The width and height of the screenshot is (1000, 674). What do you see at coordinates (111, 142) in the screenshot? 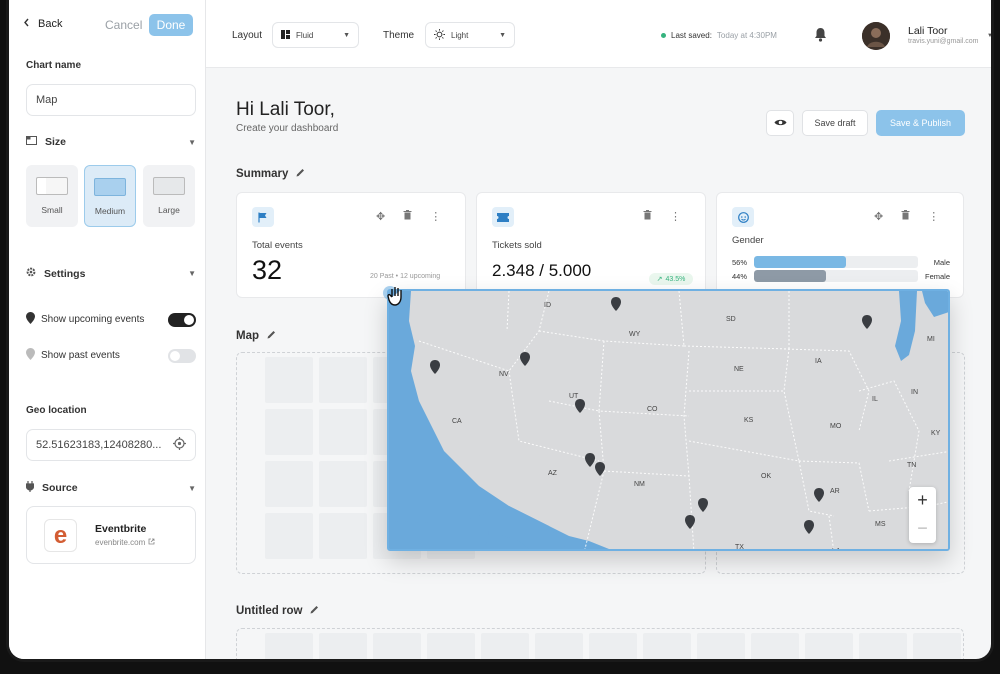
I see `size-section-header: Size ▼` at bounding box center [111, 142].